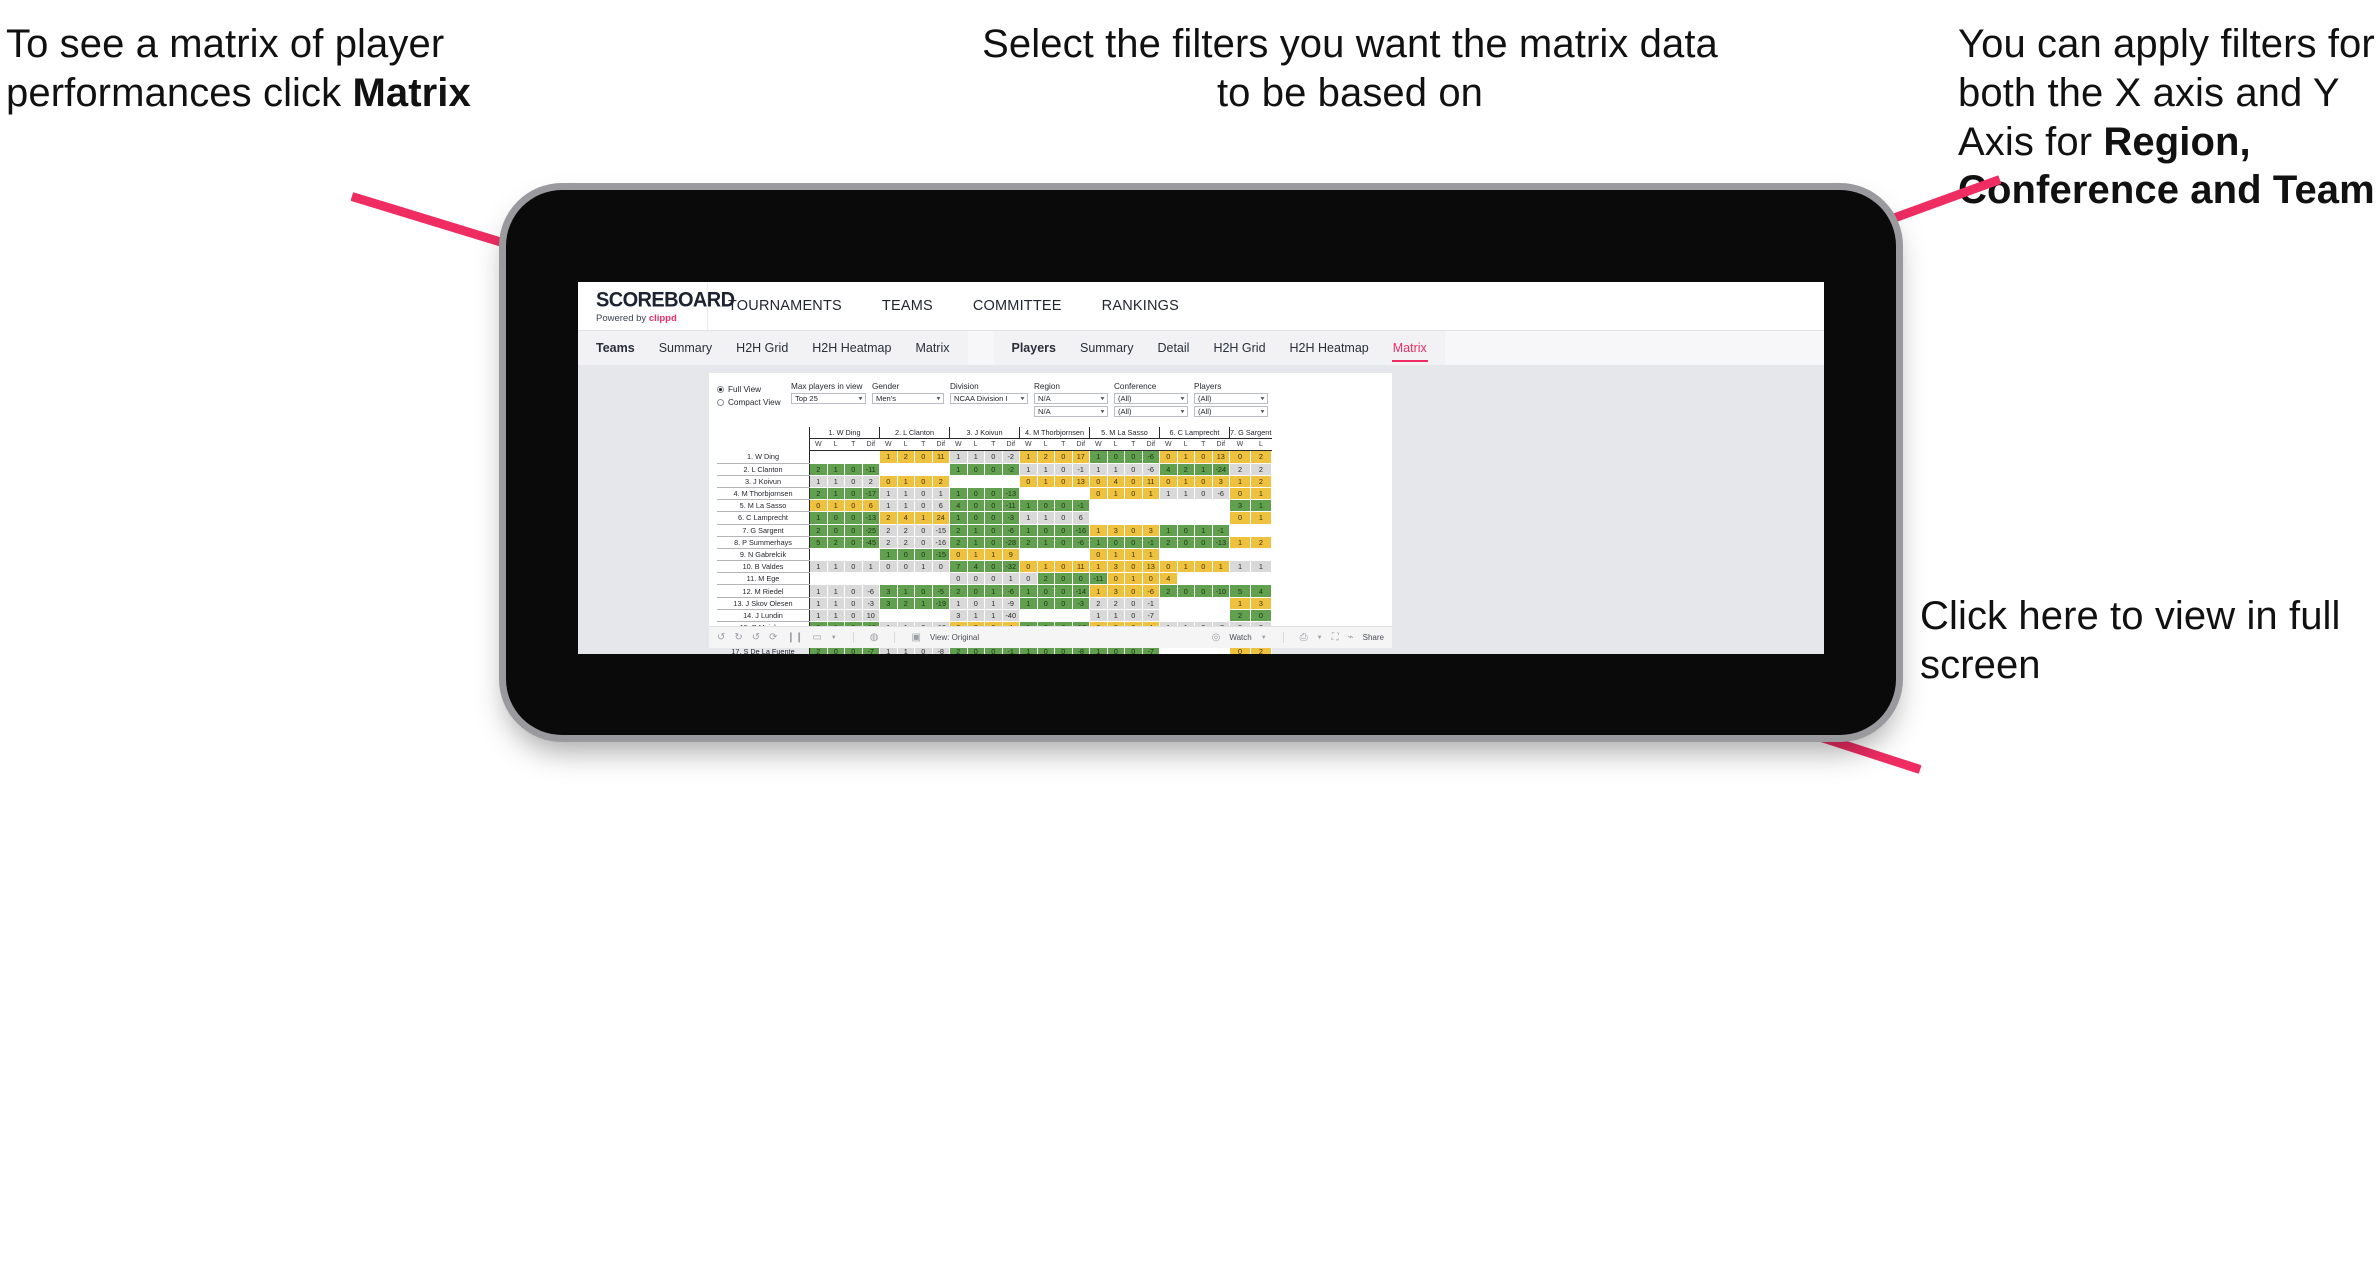 This screenshot has width=2378, height=1280. What do you see at coordinates (1151, 411) in the screenshot?
I see `filter-conference-select-y: (All) ▼` at bounding box center [1151, 411].